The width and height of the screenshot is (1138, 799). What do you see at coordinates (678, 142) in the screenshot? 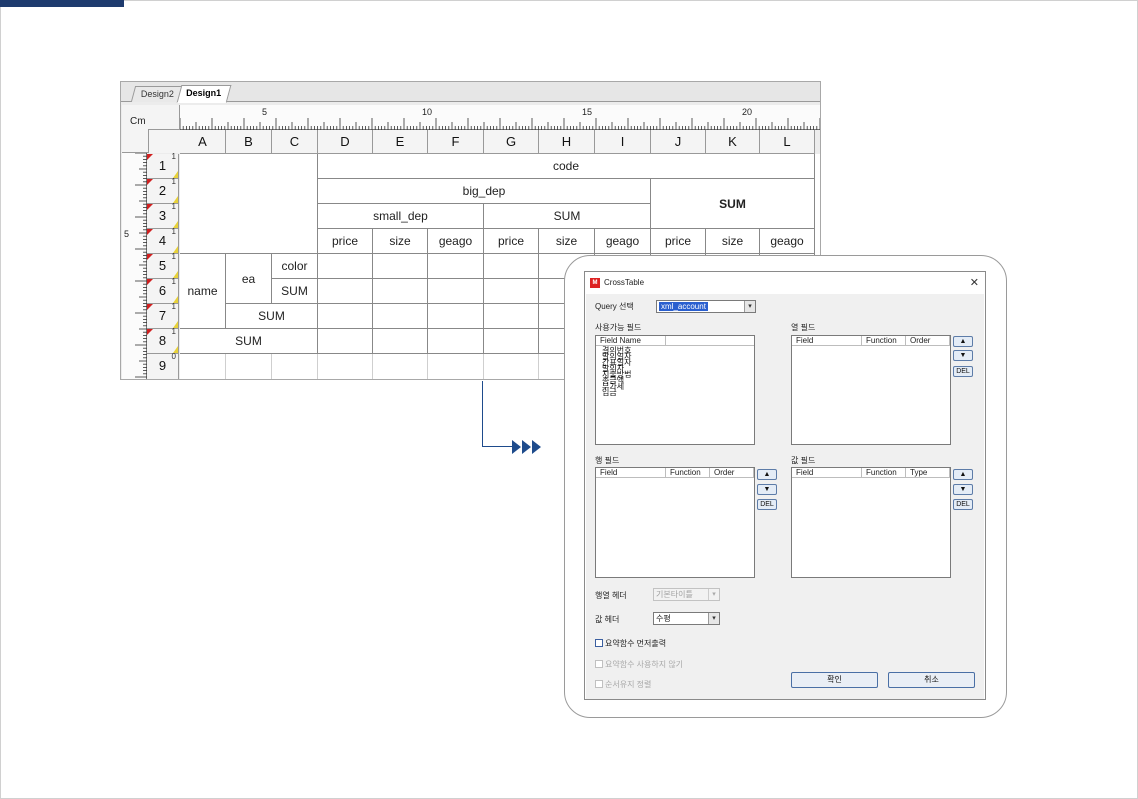
I see `column-header-j: J` at bounding box center [678, 142].